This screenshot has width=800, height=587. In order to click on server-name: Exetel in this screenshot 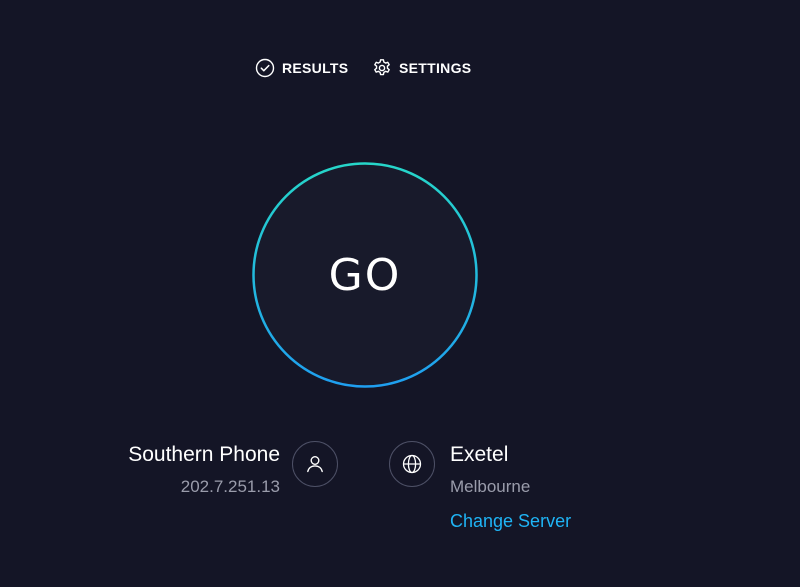, I will do `click(479, 454)`.